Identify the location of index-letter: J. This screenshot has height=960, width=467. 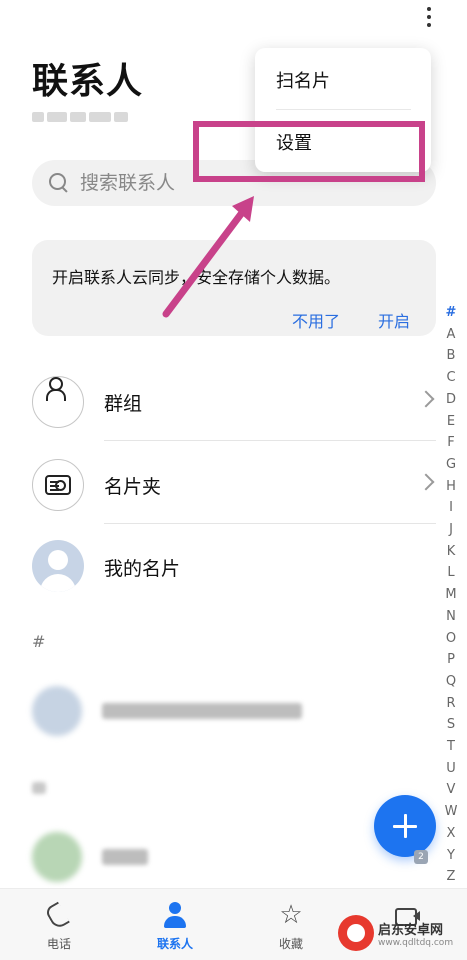
(451, 530).